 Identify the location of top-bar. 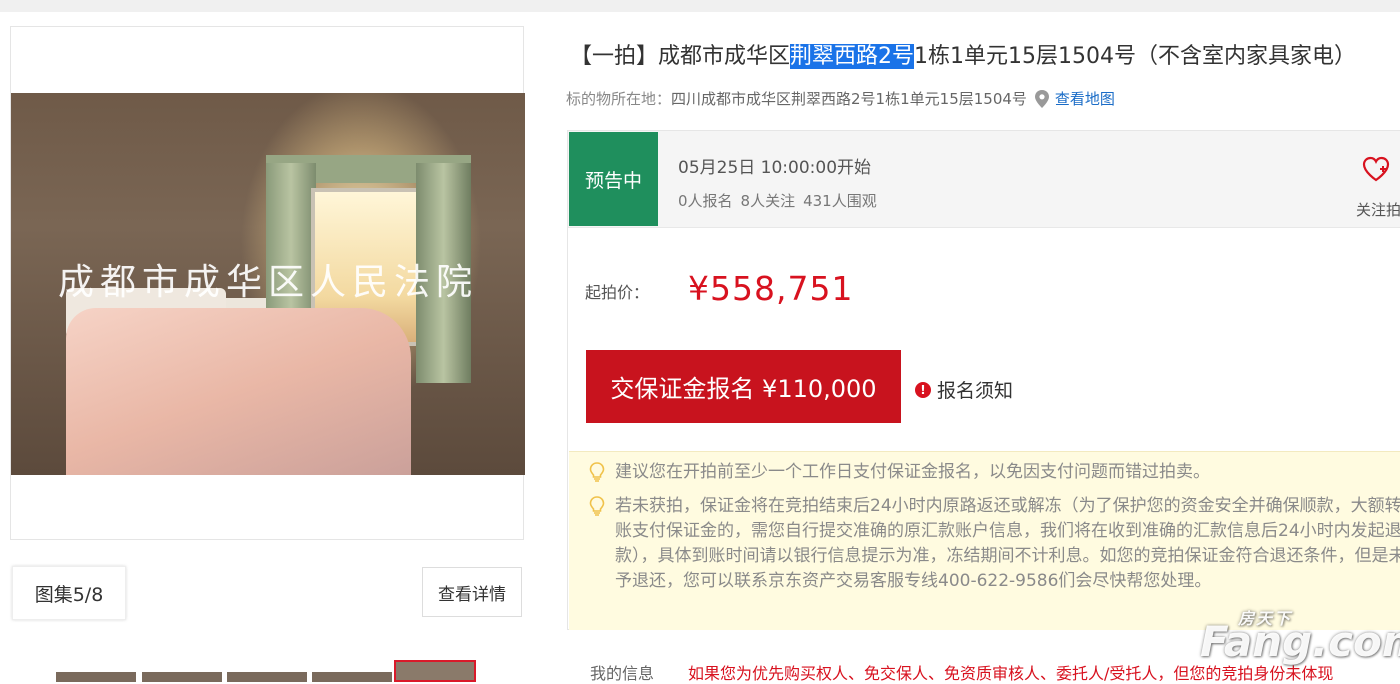
(700, 6).